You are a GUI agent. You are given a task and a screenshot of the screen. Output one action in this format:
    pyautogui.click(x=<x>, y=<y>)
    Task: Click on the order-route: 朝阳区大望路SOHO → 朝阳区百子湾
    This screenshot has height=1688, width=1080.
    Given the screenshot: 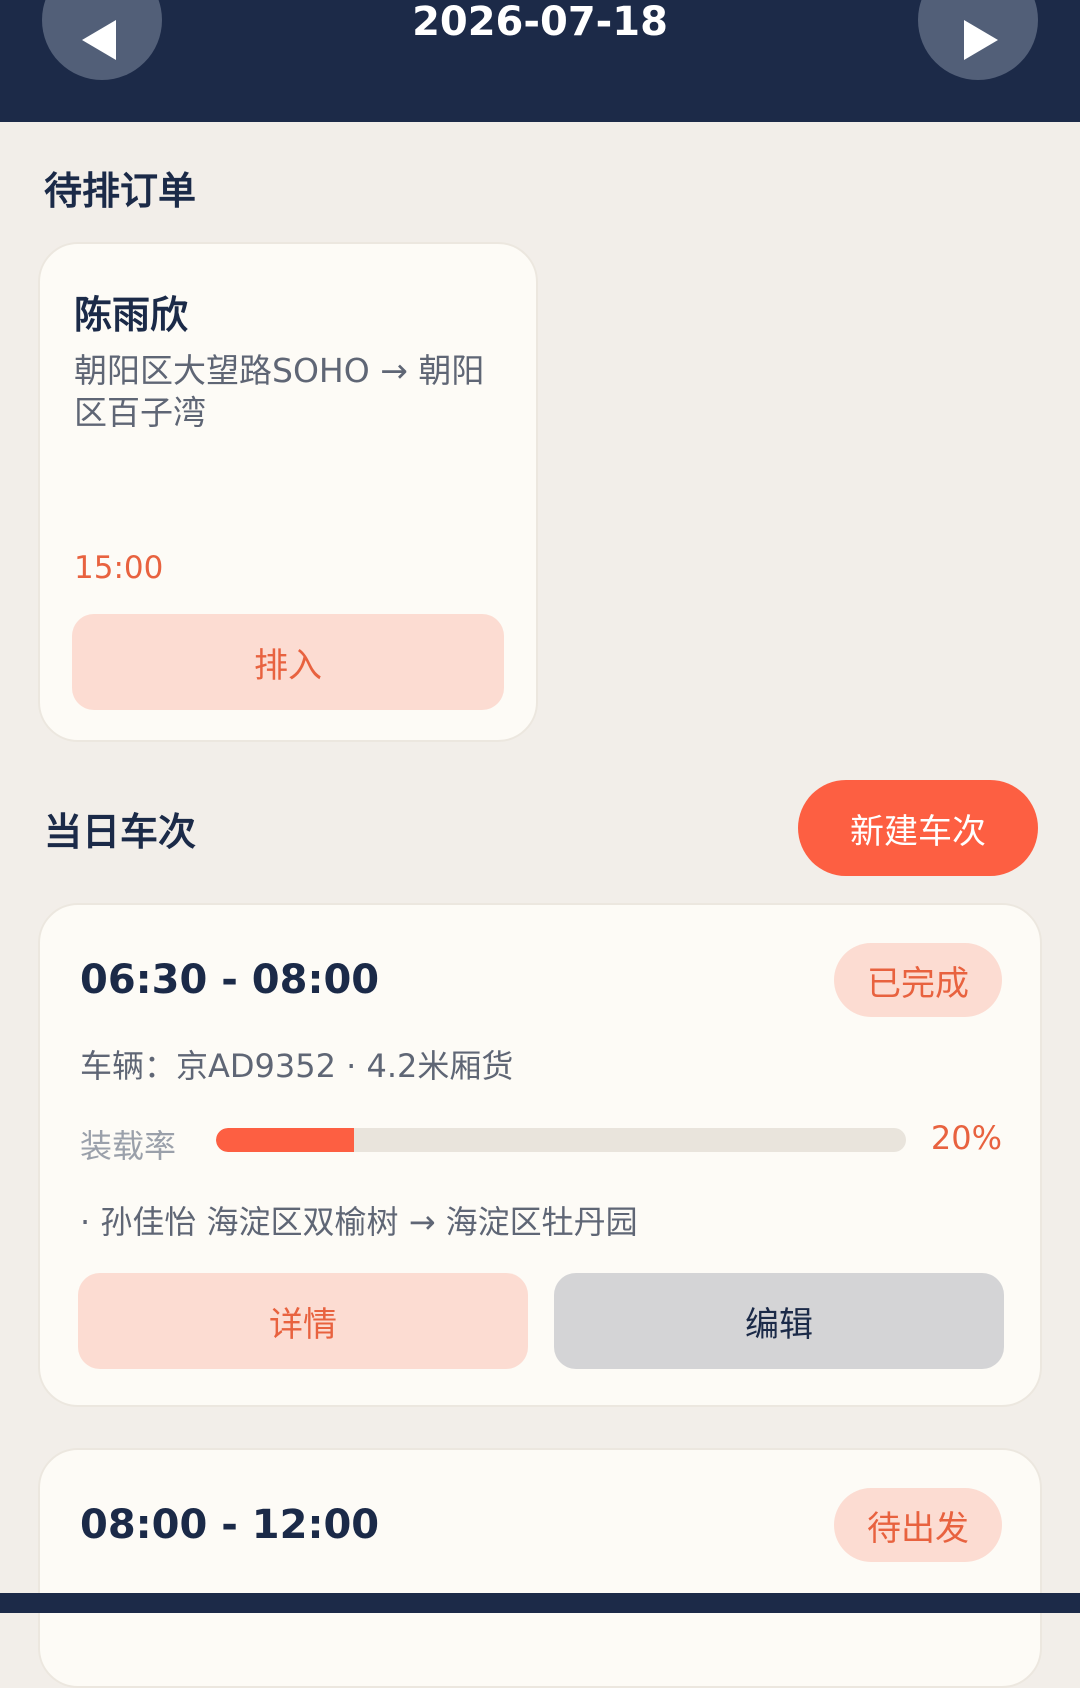 What is the action you would take?
    pyautogui.click(x=279, y=391)
    